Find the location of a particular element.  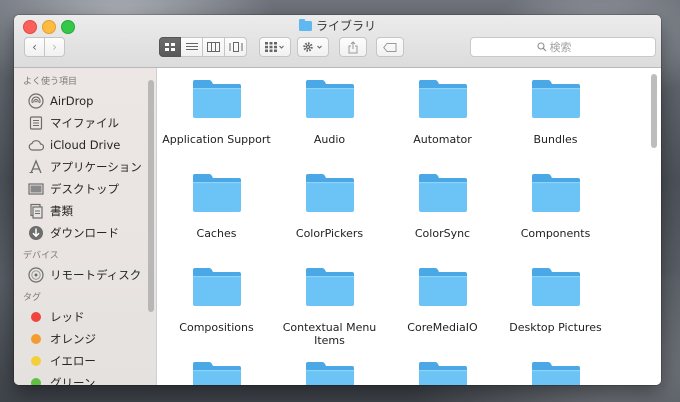

folder-label: Contextual Menu Items is located at coordinates (329, 334).